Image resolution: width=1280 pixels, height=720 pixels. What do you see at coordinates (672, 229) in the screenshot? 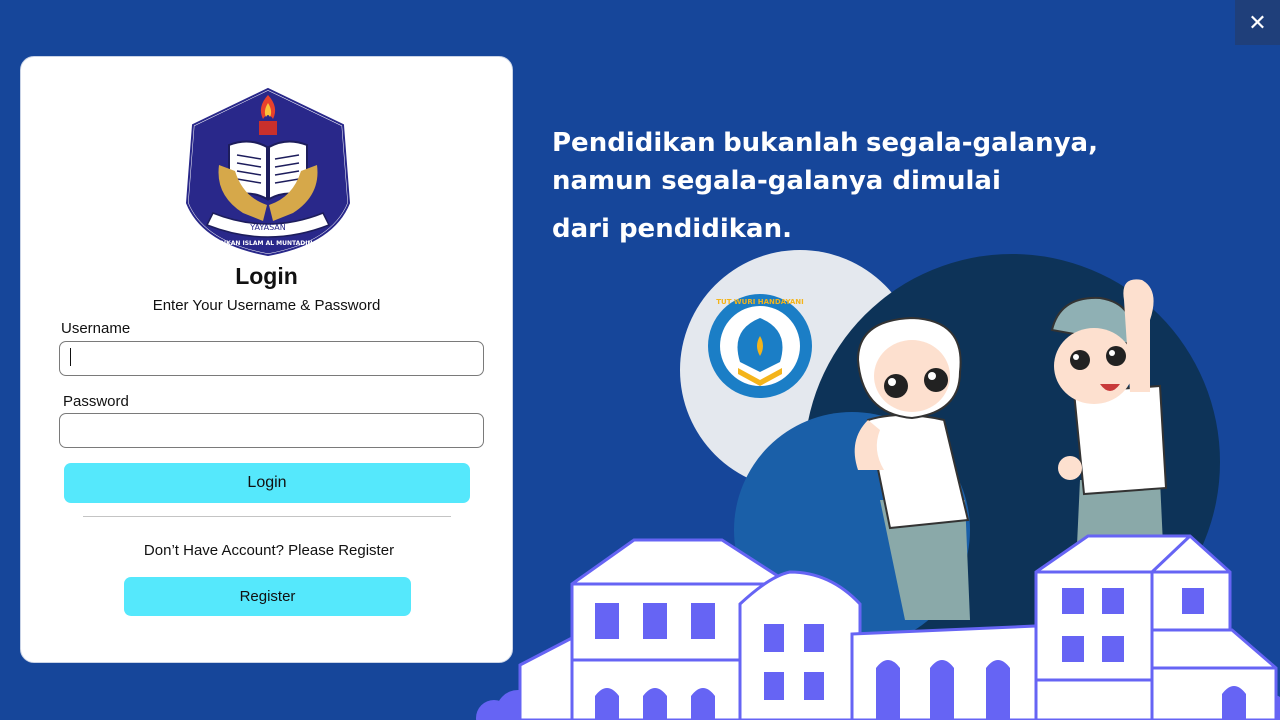
I see `quote-line: dari pendidikan.` at bounding box center [672, 229].